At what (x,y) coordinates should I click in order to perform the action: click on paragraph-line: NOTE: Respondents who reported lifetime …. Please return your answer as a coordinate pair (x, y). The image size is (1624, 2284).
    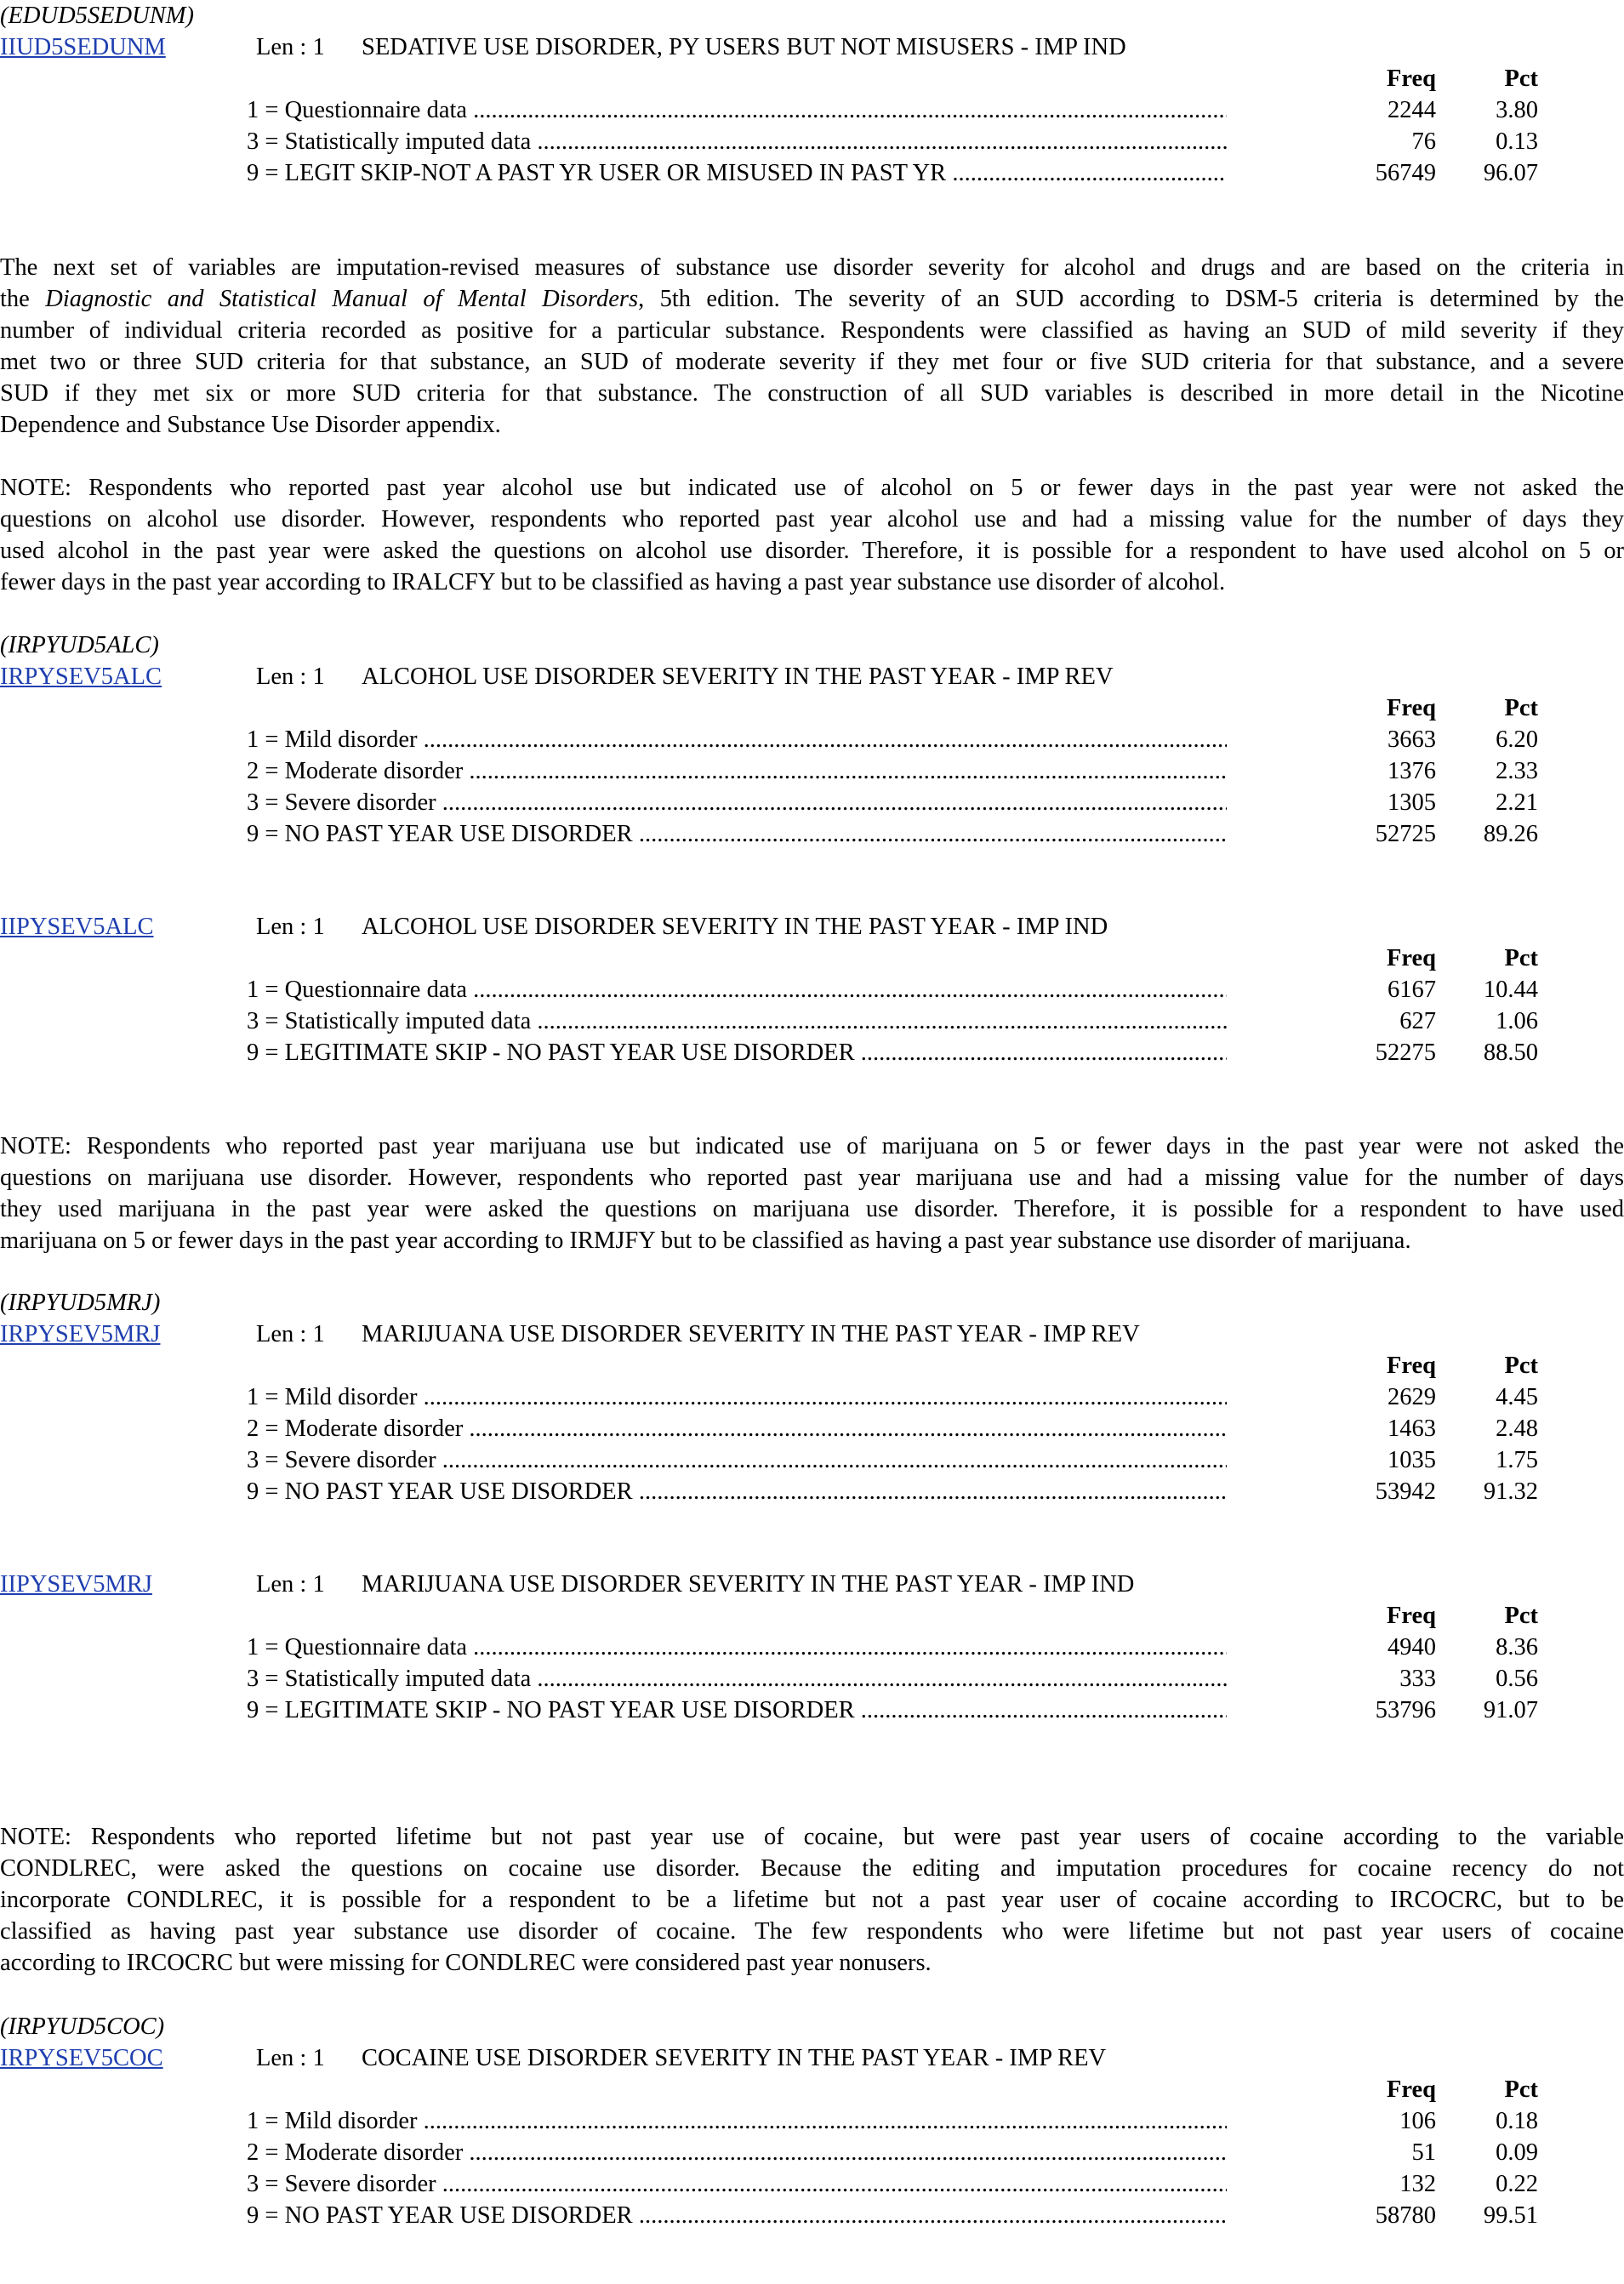
    Looking at the image, I should click on (812, 1837).